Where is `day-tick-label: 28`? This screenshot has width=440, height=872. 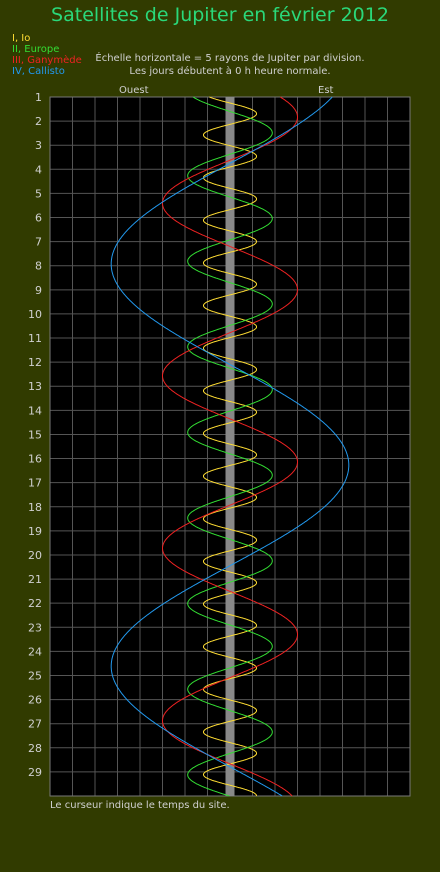
day-tick-label: 28 is located at coordinates (35, 748).